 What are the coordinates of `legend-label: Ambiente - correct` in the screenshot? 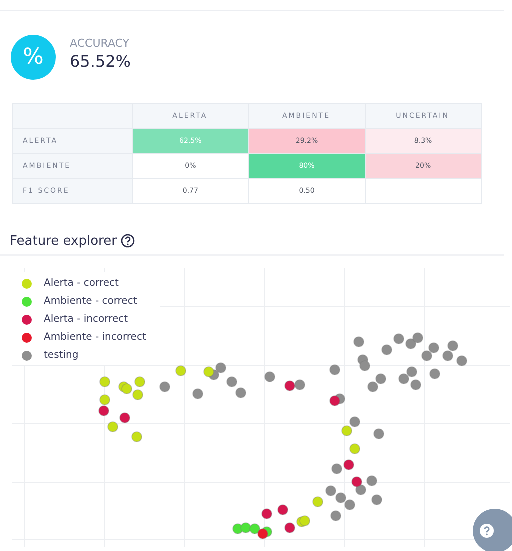 It's located at (91, 301).